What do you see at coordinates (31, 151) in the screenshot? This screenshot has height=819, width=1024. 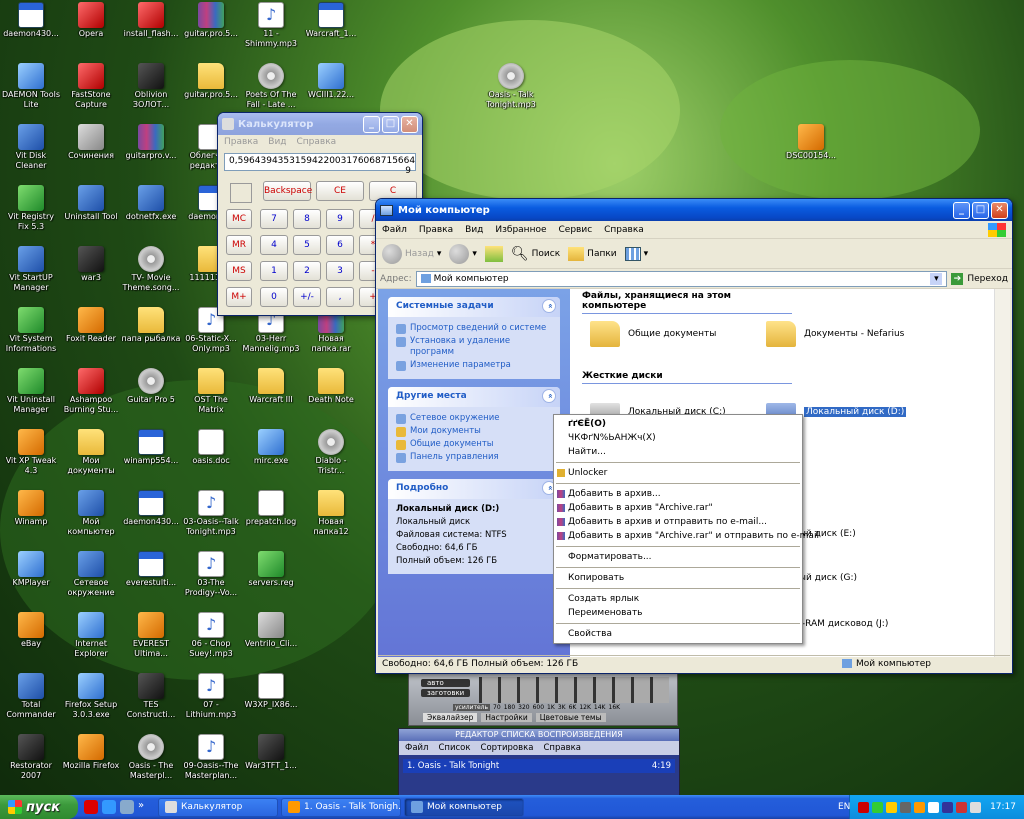 I see `desktop-icon: Vit Disk Cleaner` at bounding box center [31, 151].